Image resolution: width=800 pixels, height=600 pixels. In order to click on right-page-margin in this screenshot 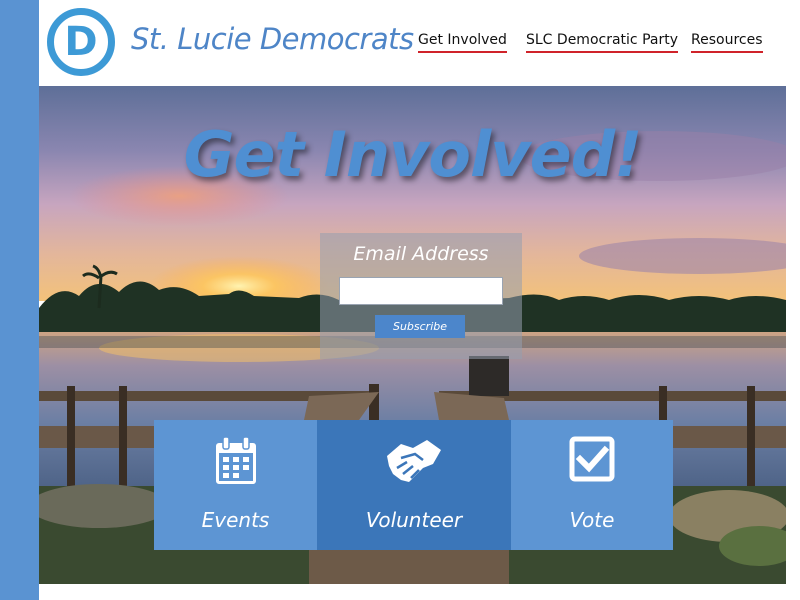, I will do `click(793, 343)`.